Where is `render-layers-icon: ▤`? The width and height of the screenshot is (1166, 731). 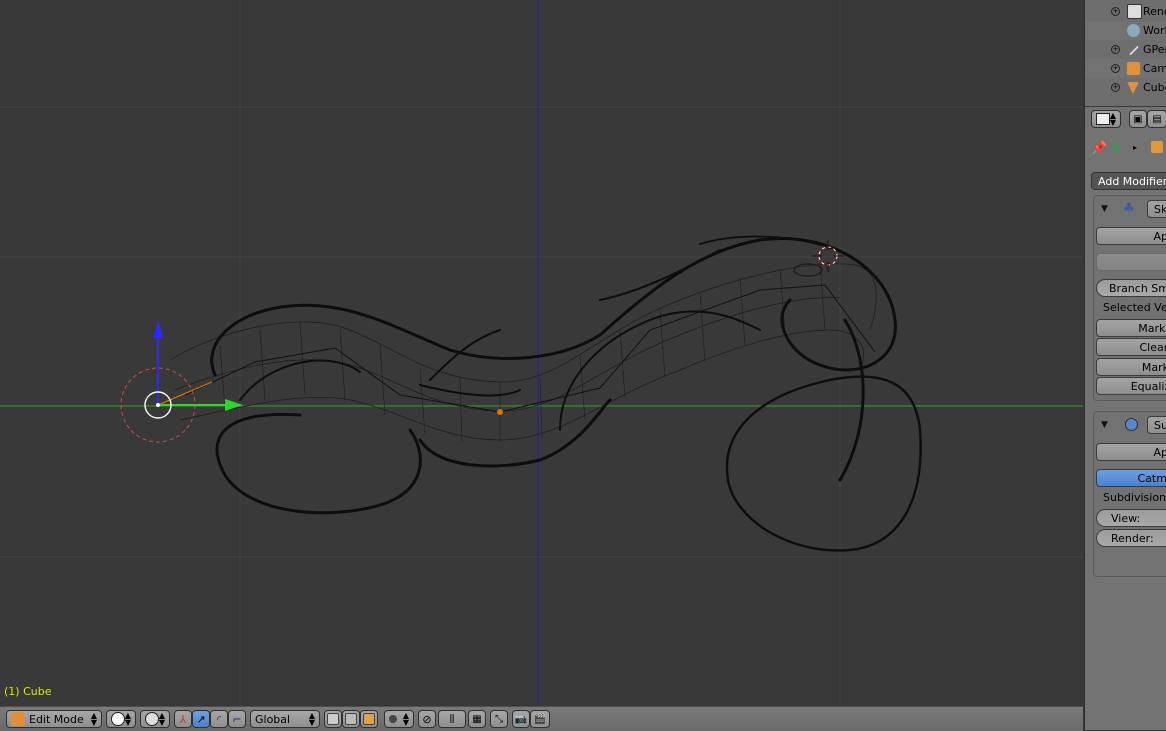
render-layers-icon: ▤ is located at coordinates (1157, 119).